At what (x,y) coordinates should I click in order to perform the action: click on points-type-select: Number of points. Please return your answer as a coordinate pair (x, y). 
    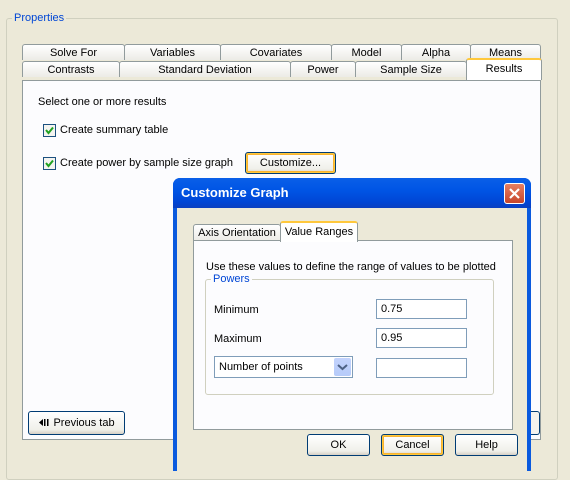
    Looking at the image, I should click on (283, 367).